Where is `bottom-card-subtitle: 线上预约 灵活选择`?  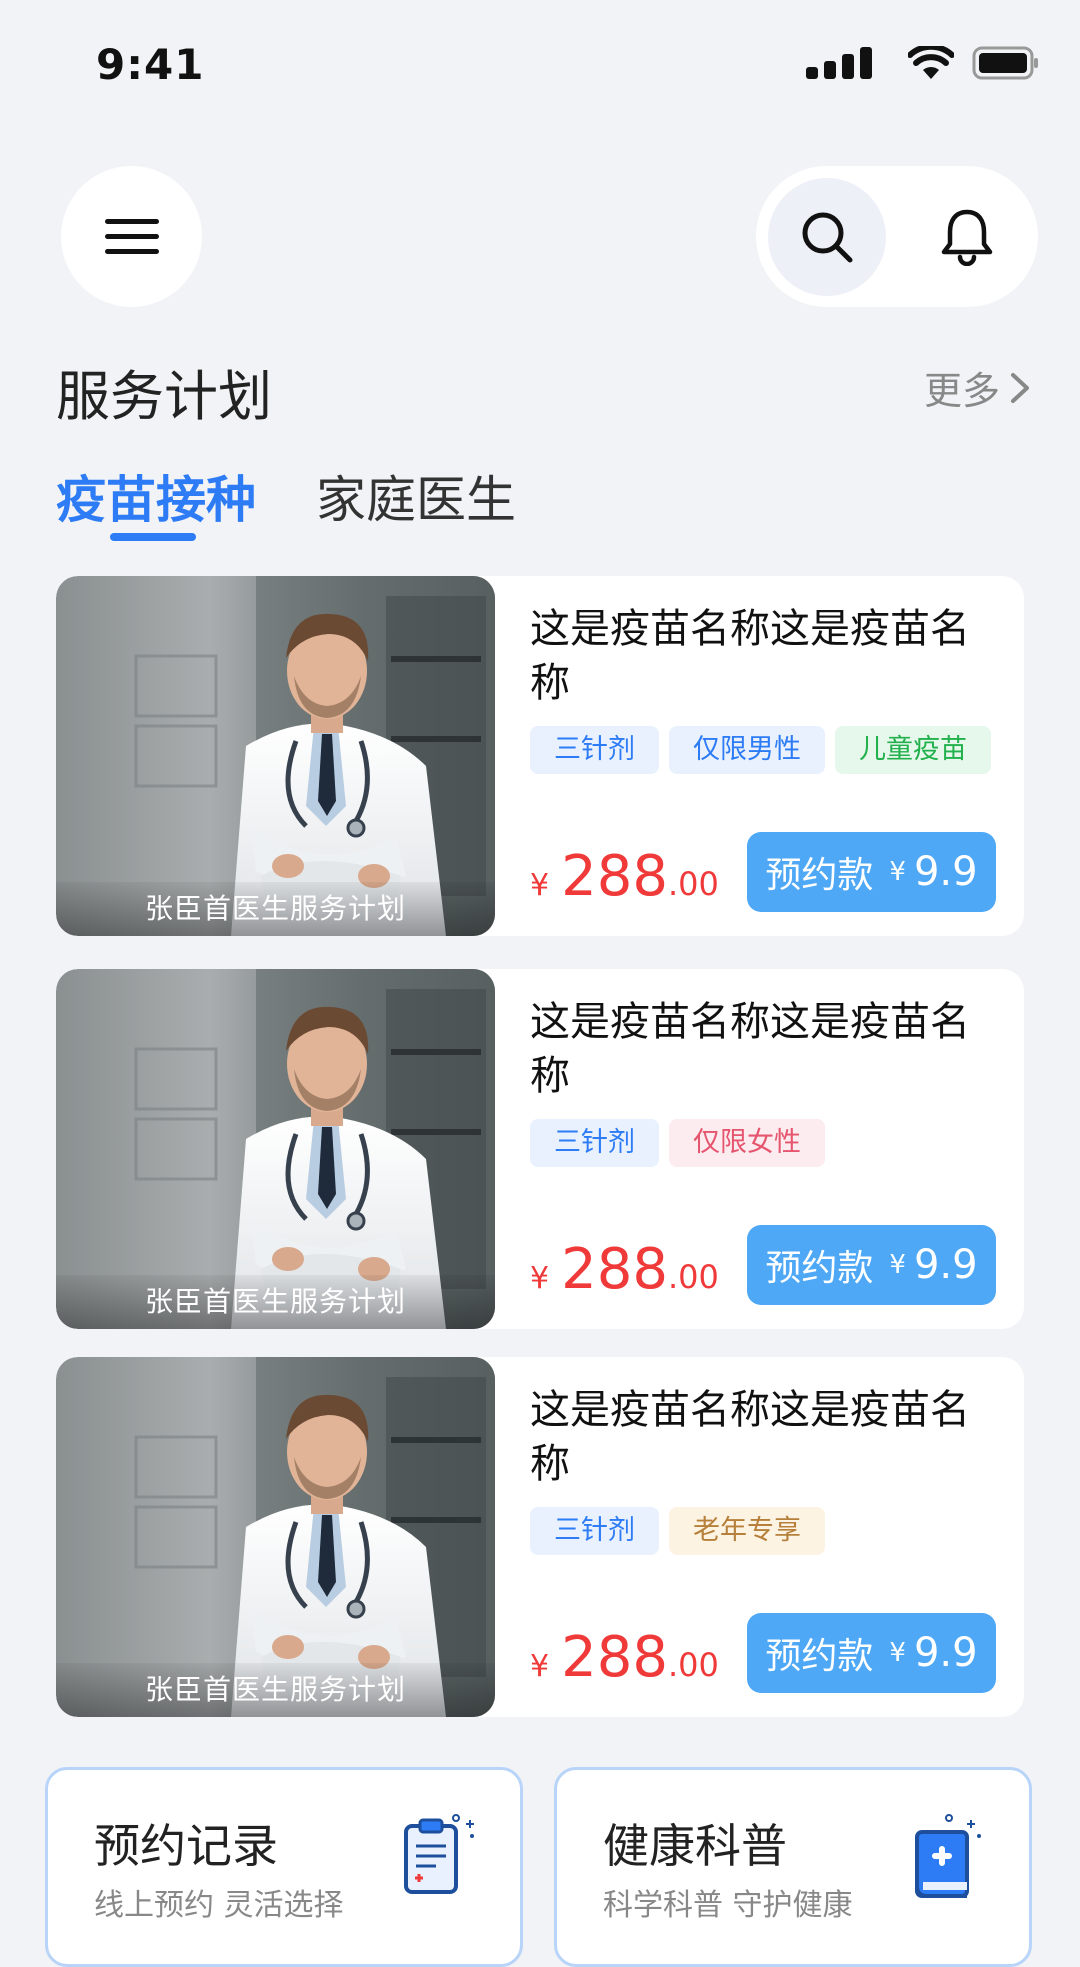
bottom-card-subtitle: 线上预约 灵活选择 is located at coordinates (219, 1905).